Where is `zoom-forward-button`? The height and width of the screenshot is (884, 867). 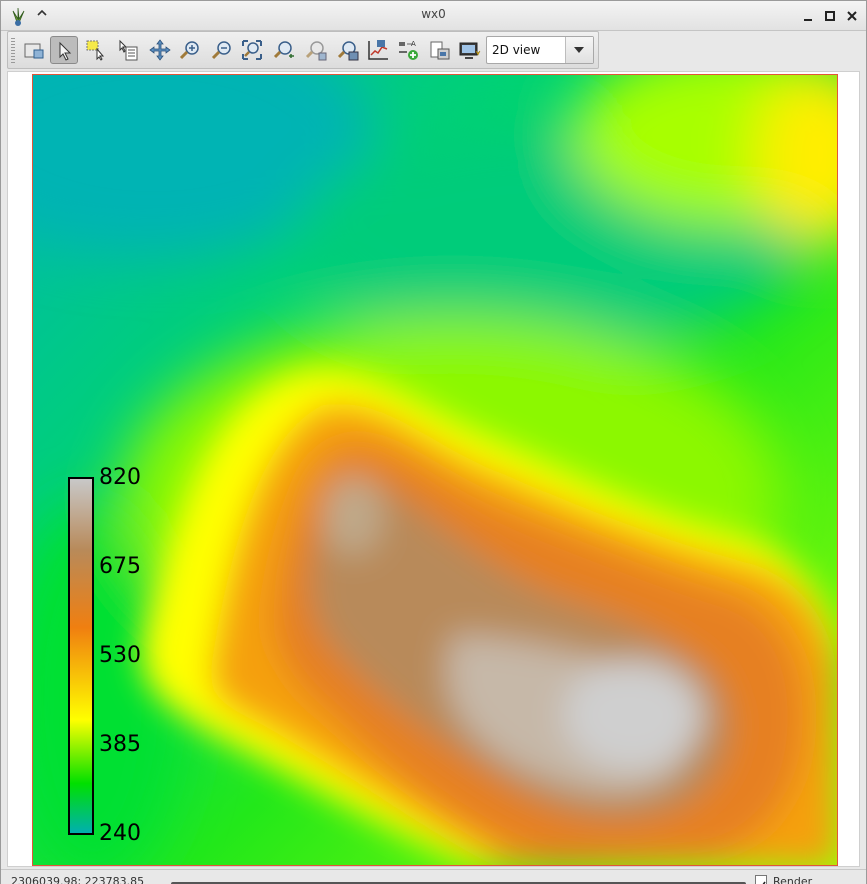
zoom-forward-button is located at coordinates (316, 50).